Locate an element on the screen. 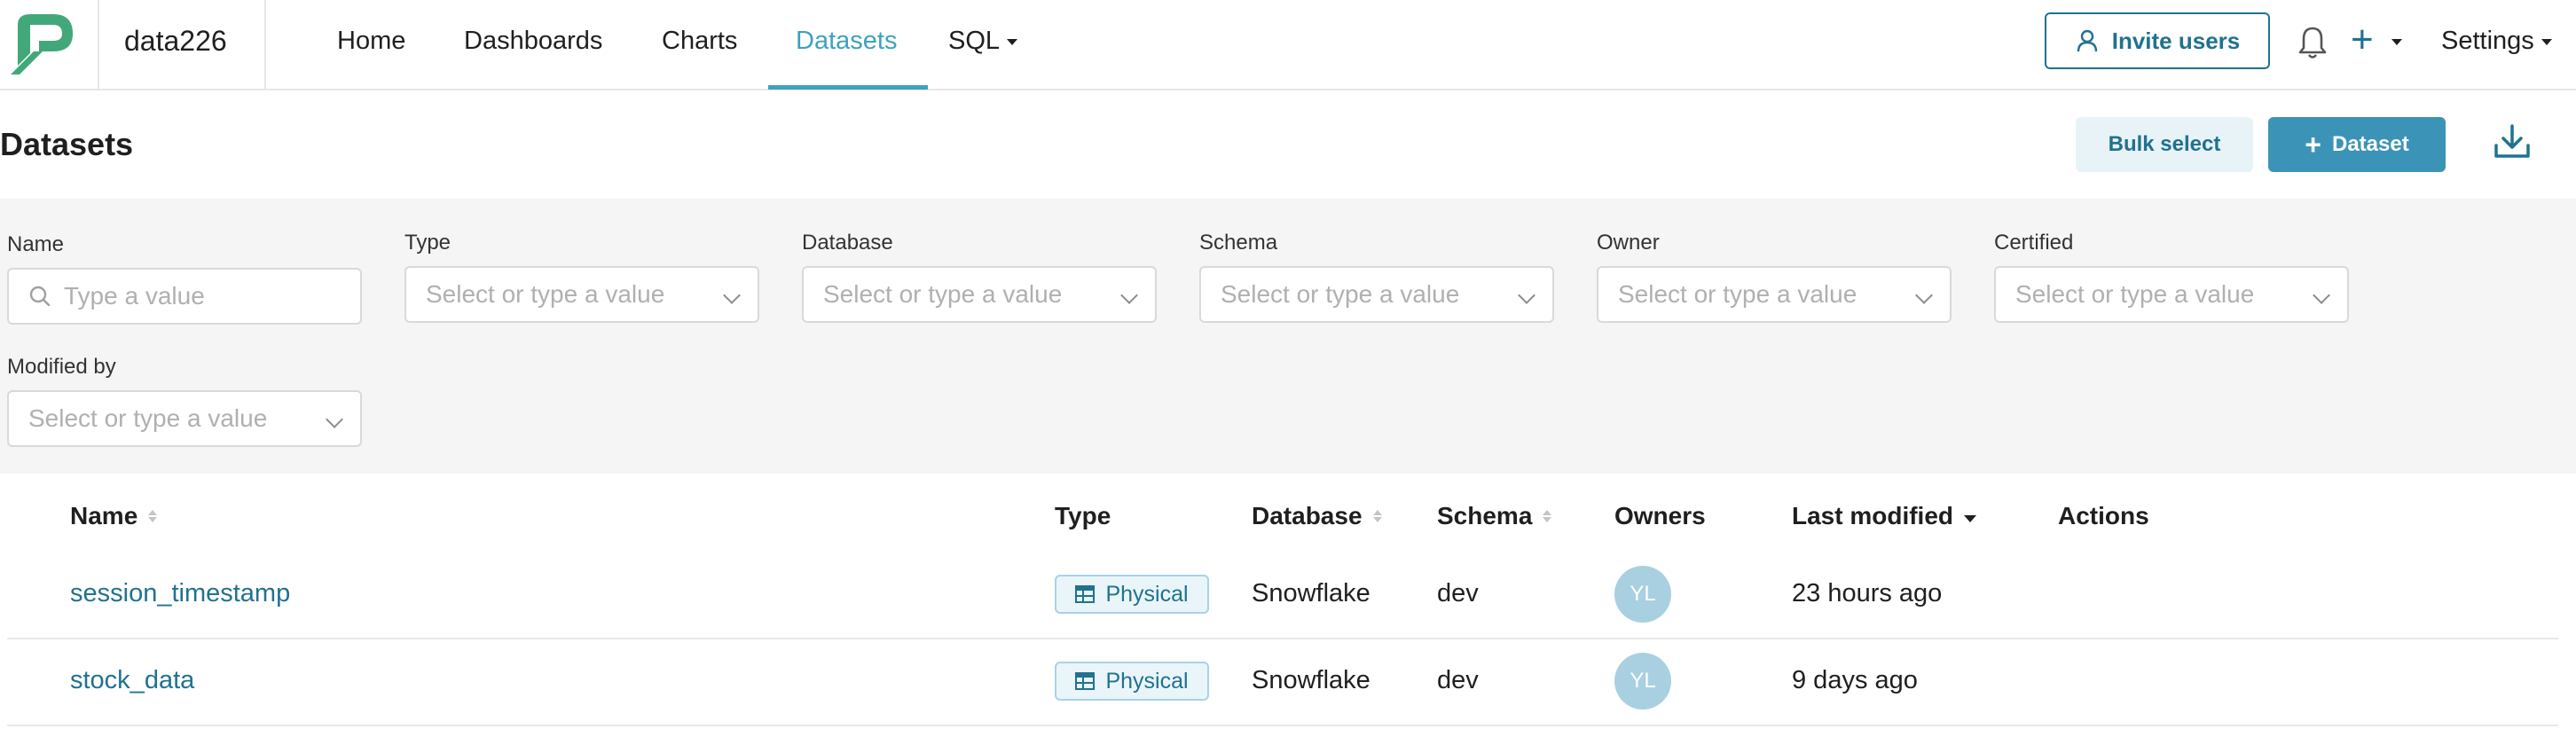  filter-label-type: Type is located at coordinates (428, 243).